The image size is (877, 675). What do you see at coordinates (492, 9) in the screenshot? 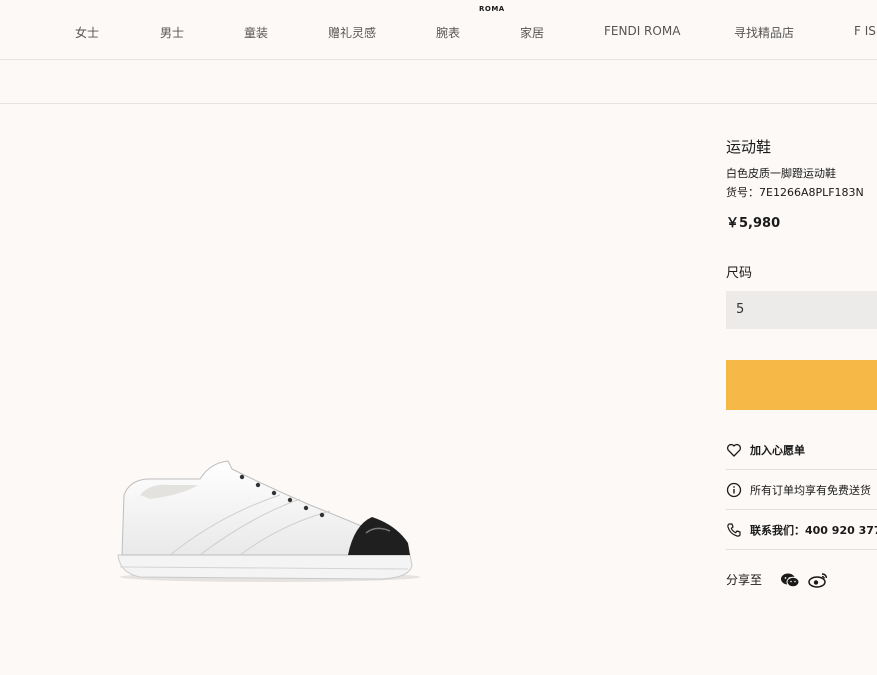
I see `brand-logo-subtitle: ROMA` at bounding box center [492, 9].